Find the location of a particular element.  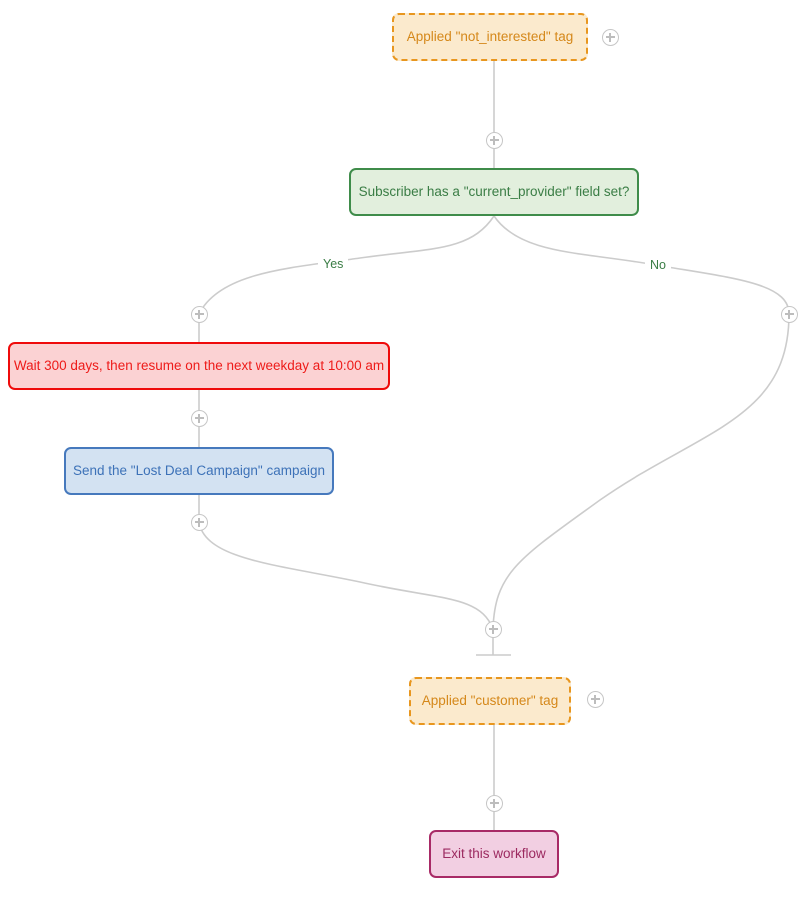

node-label: Exit this workflow is located at coordinates (494, 853).